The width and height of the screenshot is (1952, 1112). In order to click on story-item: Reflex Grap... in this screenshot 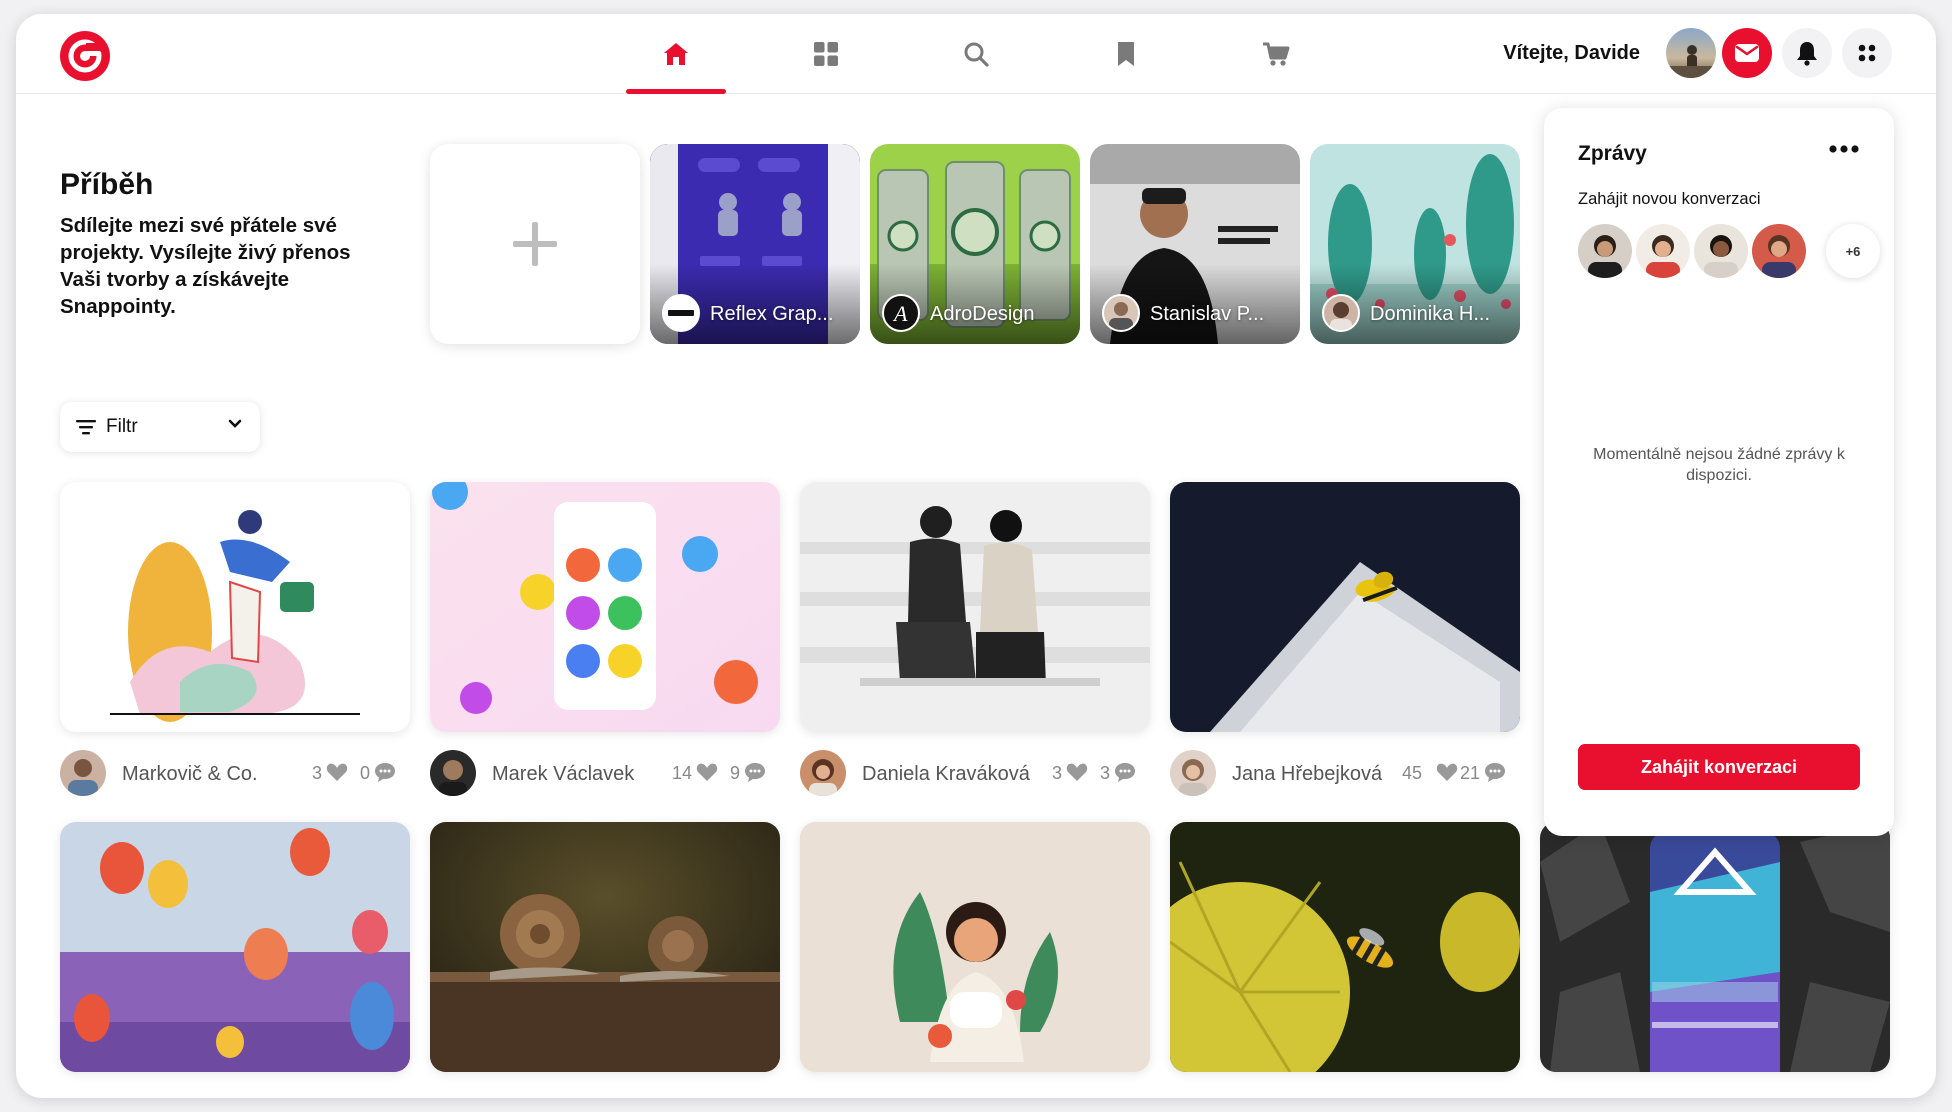, I will do `click(755, 244)`.